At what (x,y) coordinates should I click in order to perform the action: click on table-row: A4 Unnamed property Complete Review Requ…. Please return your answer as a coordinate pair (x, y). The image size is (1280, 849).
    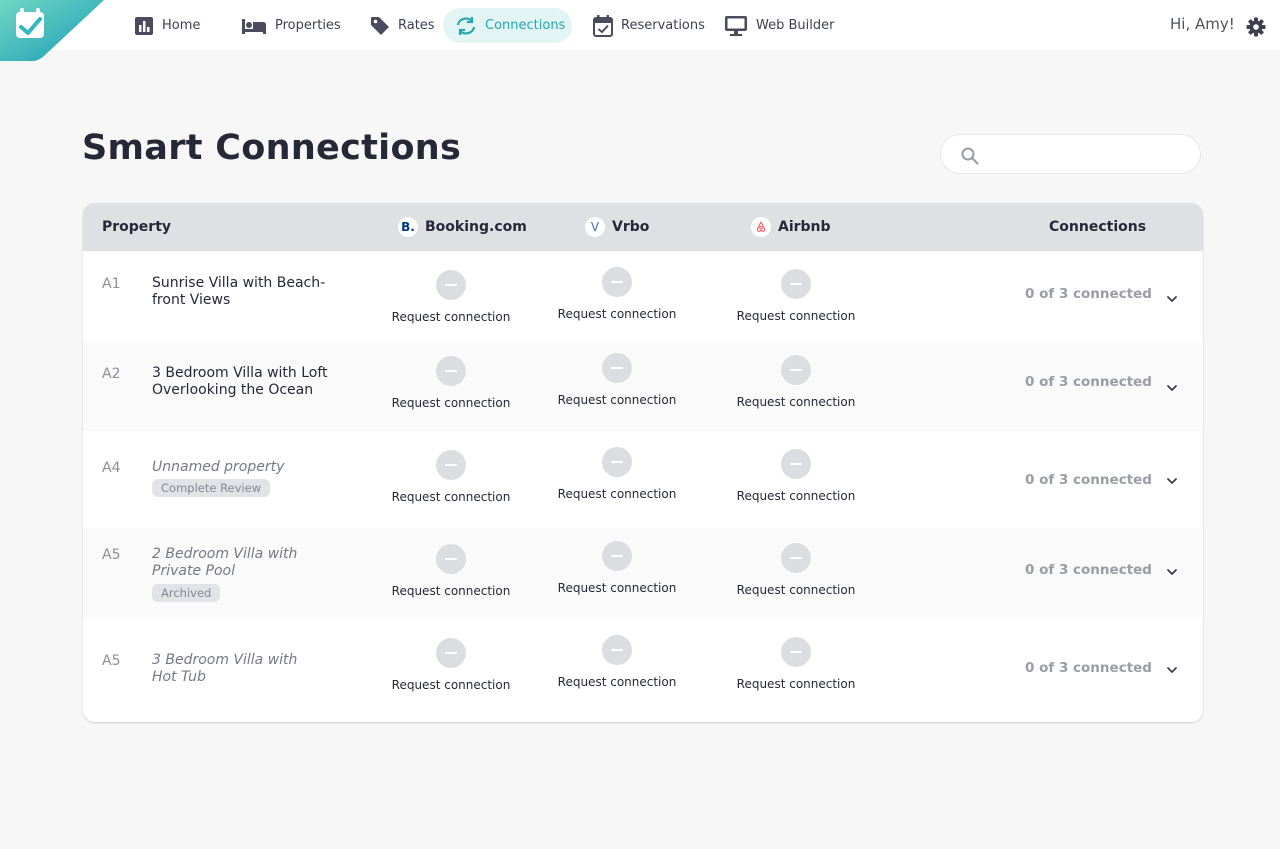
    Looking at the image, I should click on (643, 479).